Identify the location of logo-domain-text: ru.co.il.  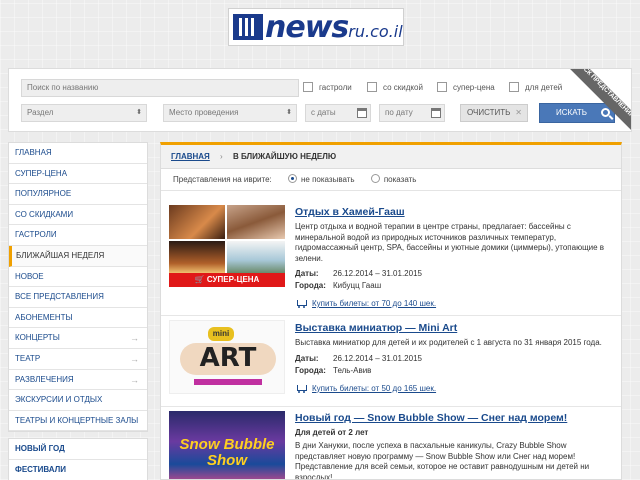
(375, 31).